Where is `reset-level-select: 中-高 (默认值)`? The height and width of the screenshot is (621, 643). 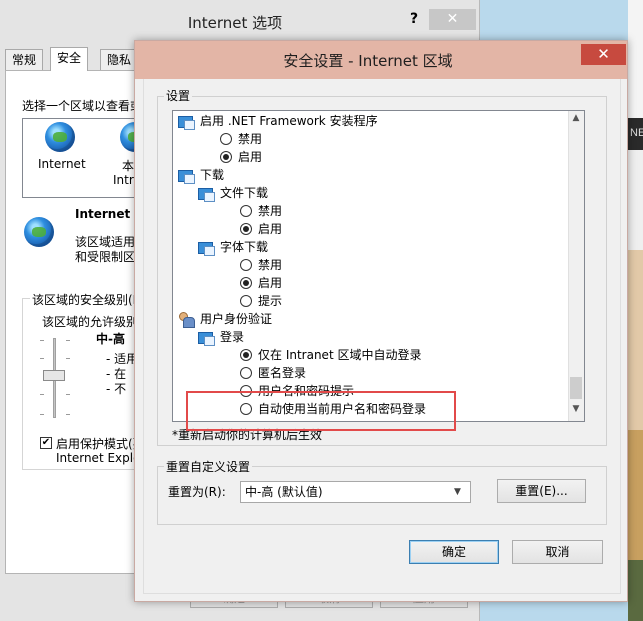 reset-level-select: 中-高 (默认值) is located at coordinates (355, 492).